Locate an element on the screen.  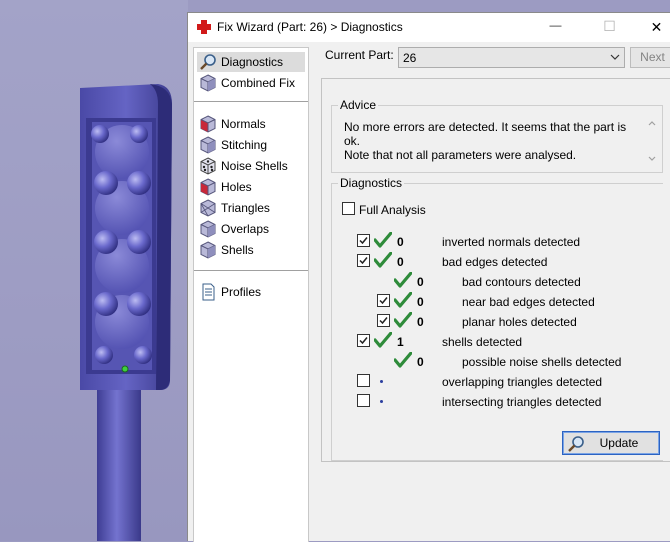
nav-item-label: Stitching is located at coordinates (244, 145).